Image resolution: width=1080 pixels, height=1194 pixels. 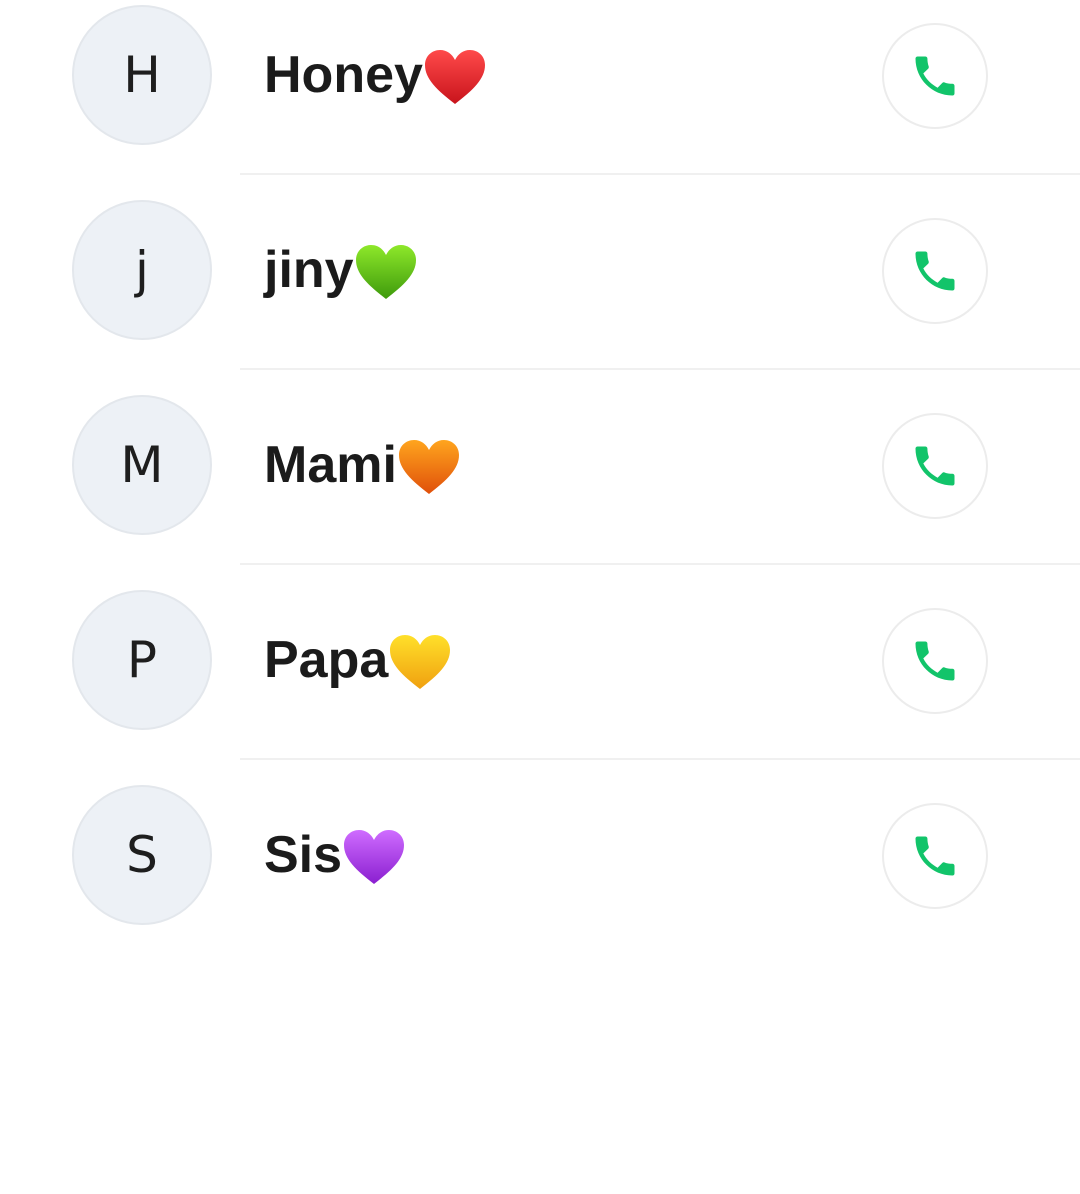 What do you see at coordinates (142, 660) in the screenshot?
I see `avatar: P` at bounding box center [142, 660].